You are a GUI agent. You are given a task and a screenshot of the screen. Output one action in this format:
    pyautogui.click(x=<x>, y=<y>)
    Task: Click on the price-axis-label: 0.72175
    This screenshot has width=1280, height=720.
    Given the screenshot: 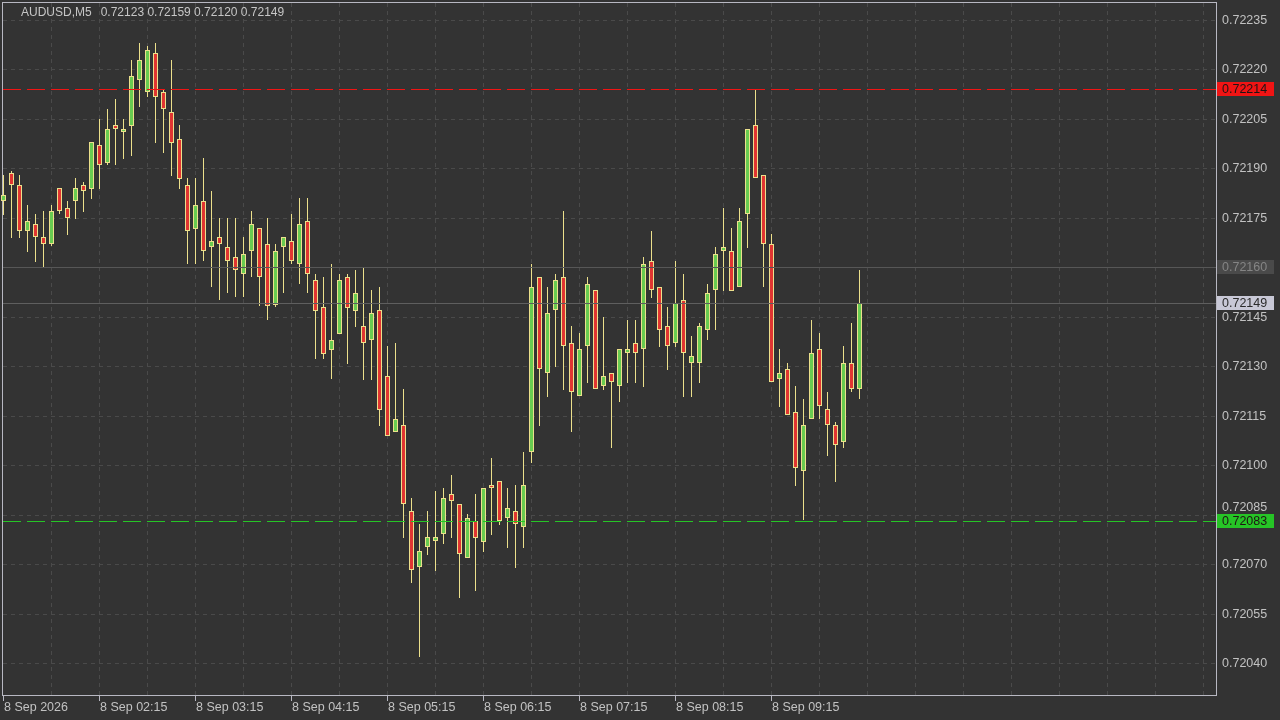 What is the action you would take?
    pyautogui.click(x=1245, y=217)
    